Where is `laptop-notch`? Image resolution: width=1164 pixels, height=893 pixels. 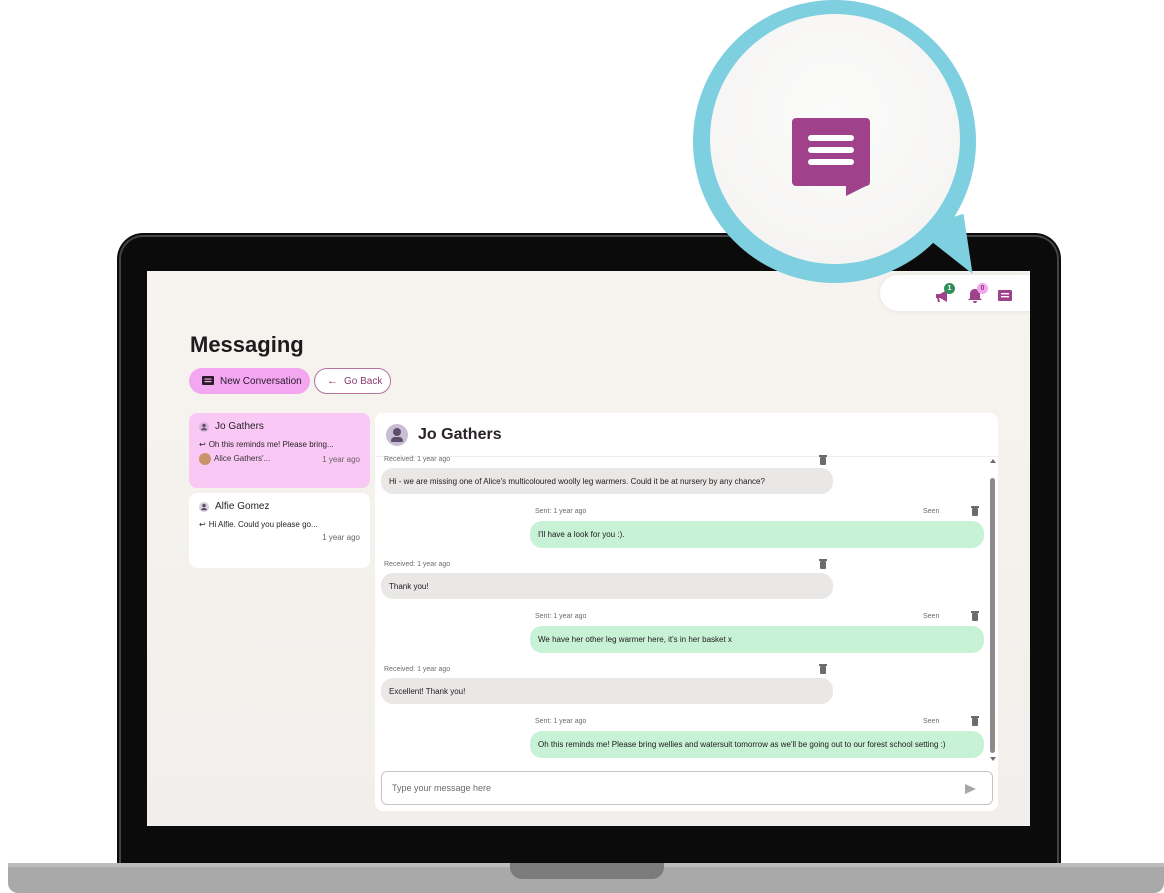
laptop-notch is located at coordinates (587, 871).